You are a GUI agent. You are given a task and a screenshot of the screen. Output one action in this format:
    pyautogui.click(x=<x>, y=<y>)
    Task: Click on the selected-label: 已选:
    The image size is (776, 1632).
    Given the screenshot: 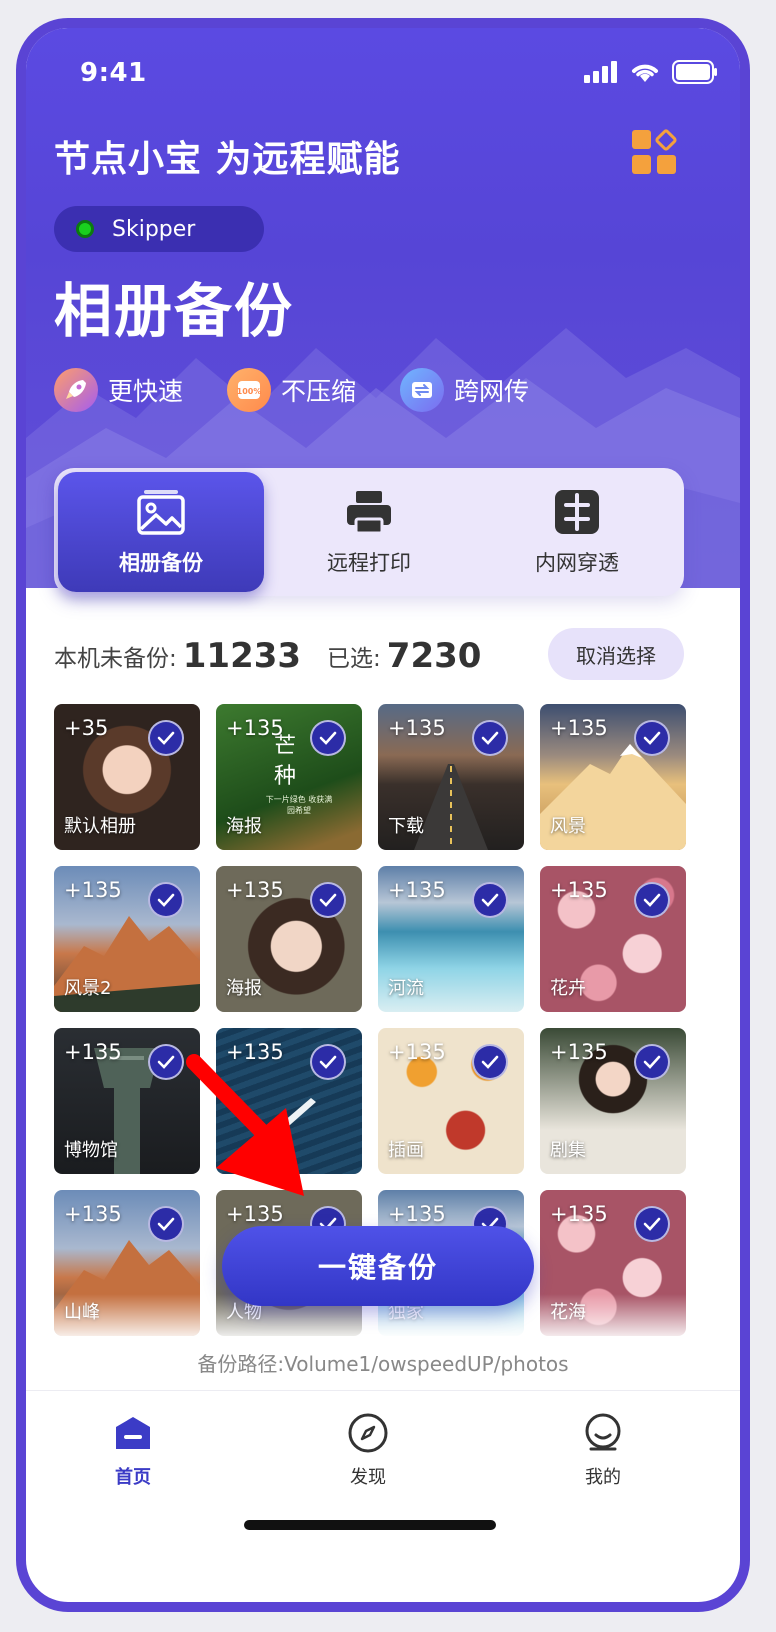 What is the action you would take?
    pyautogui.click(x=354, y=659)
    